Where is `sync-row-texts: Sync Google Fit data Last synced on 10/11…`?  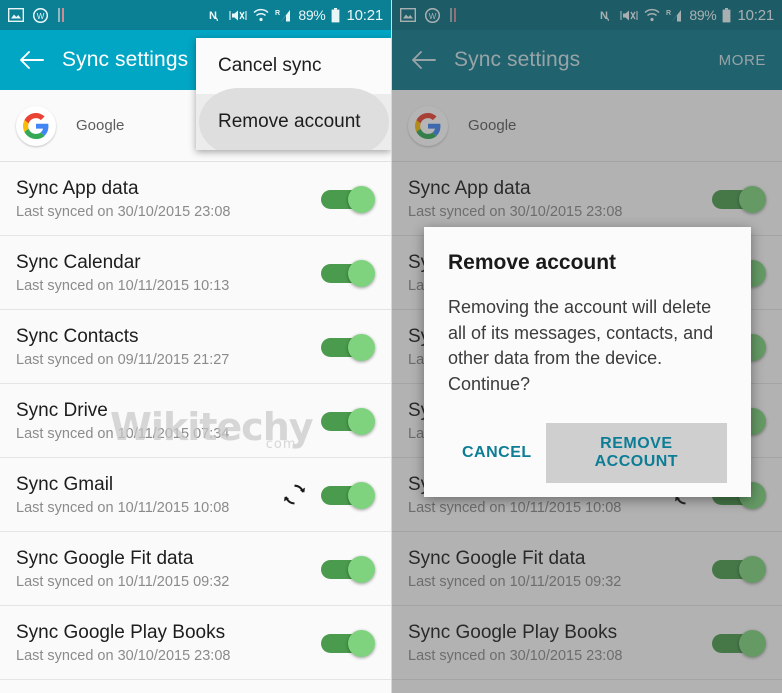
sync-row-texts: Sync Google Fit data Last synced on 10/11… is located at coordinates (168, 569).